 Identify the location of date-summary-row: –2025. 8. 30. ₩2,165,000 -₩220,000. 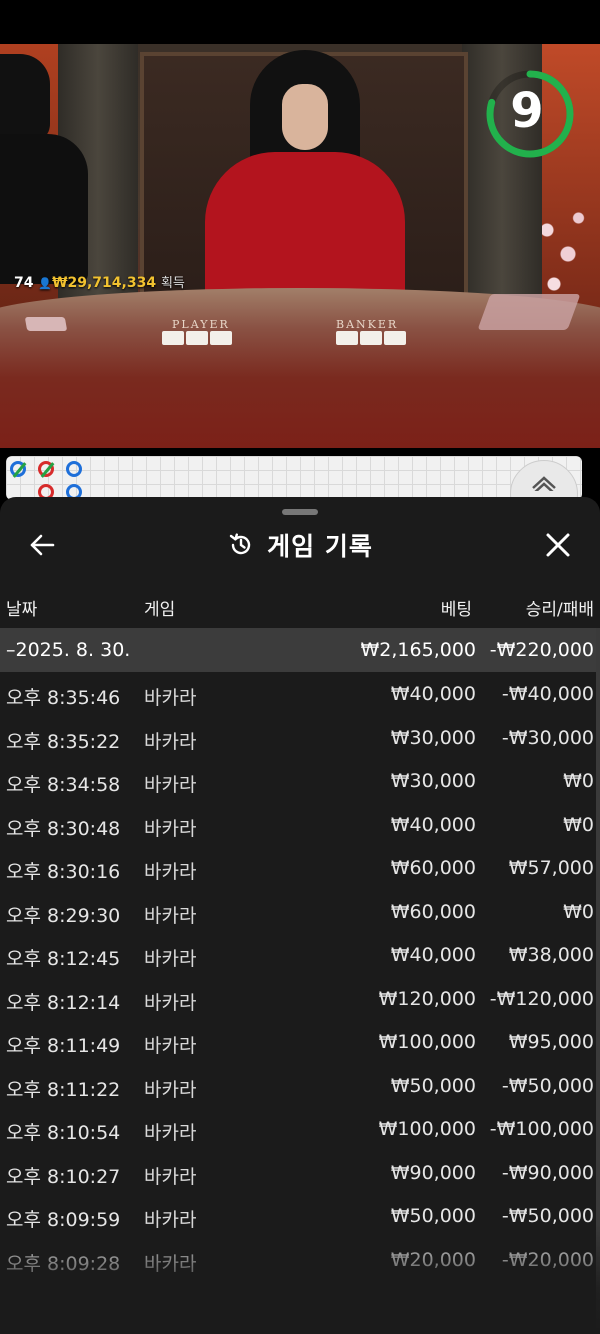
(298, 650).